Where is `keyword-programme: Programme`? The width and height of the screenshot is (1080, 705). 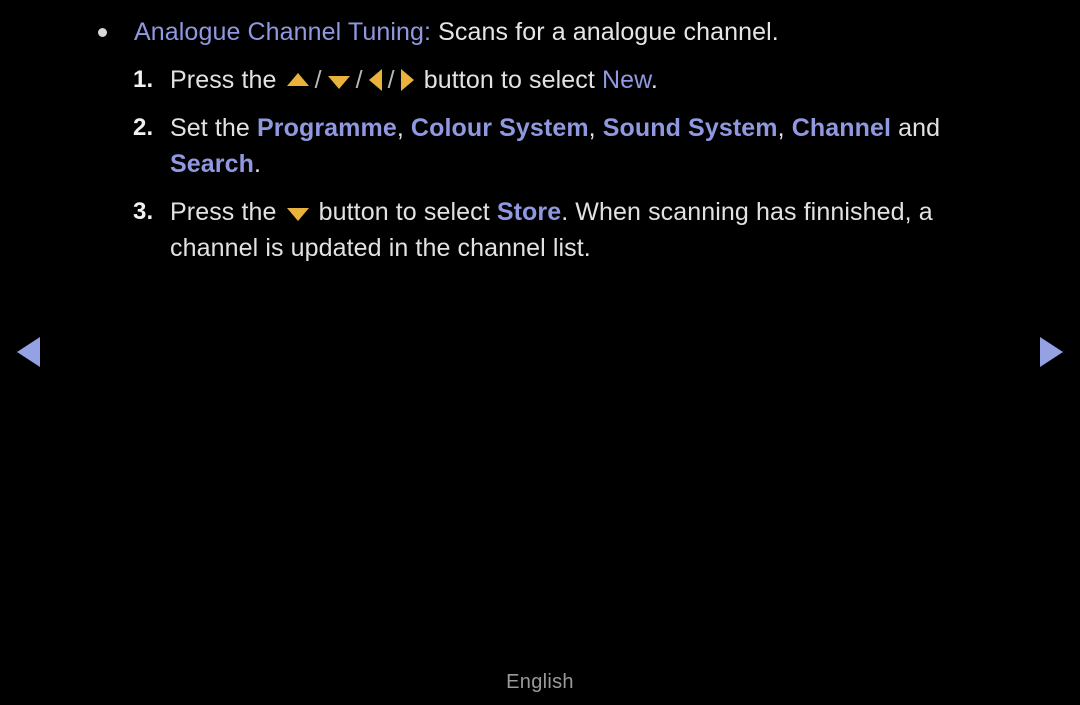 keyword-programme: Programme is located at coordinates (326, 128).